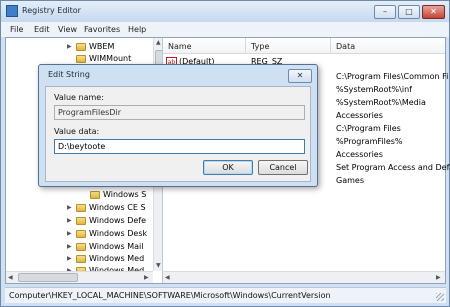  I want to click on tree-node: ▶ Windows Med, so click(105, 260).